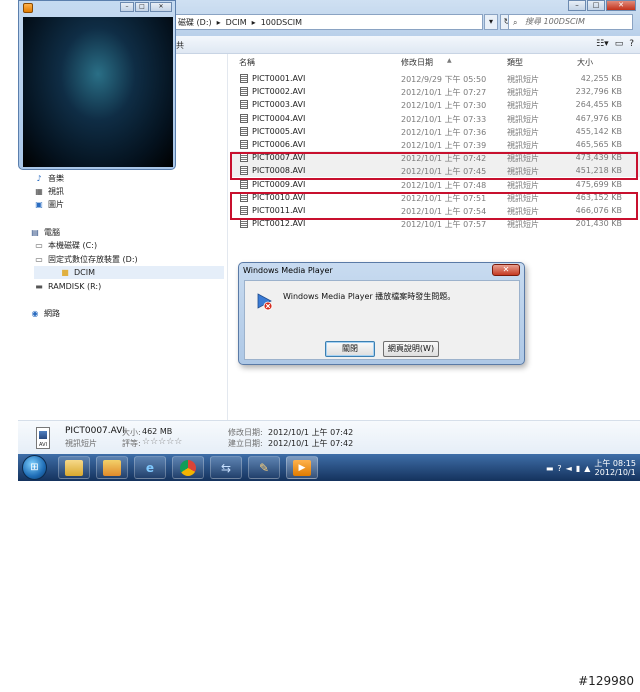 The image size is (640, 692). I want to click on nav-item-label: DCIM, so click(85, 272).